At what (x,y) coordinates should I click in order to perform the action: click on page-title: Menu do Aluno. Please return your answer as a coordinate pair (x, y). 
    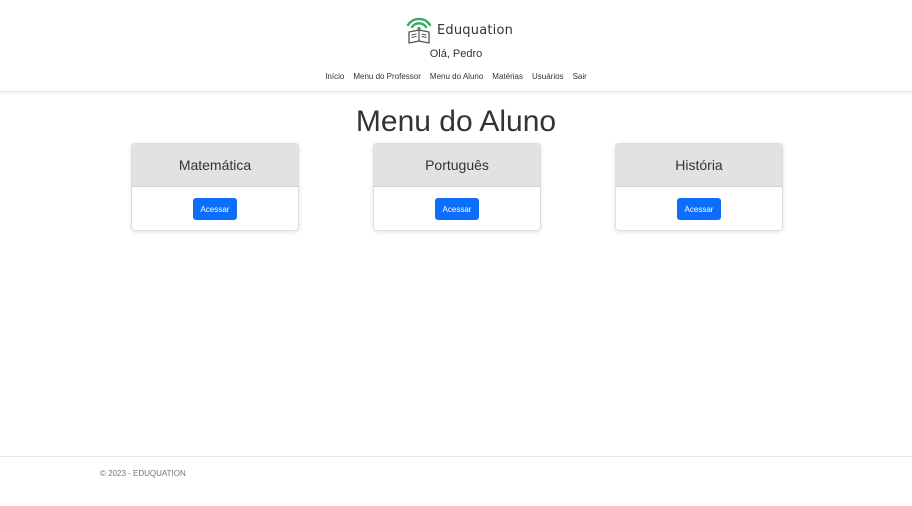
    Looking at the image, I should click on (456, 121).